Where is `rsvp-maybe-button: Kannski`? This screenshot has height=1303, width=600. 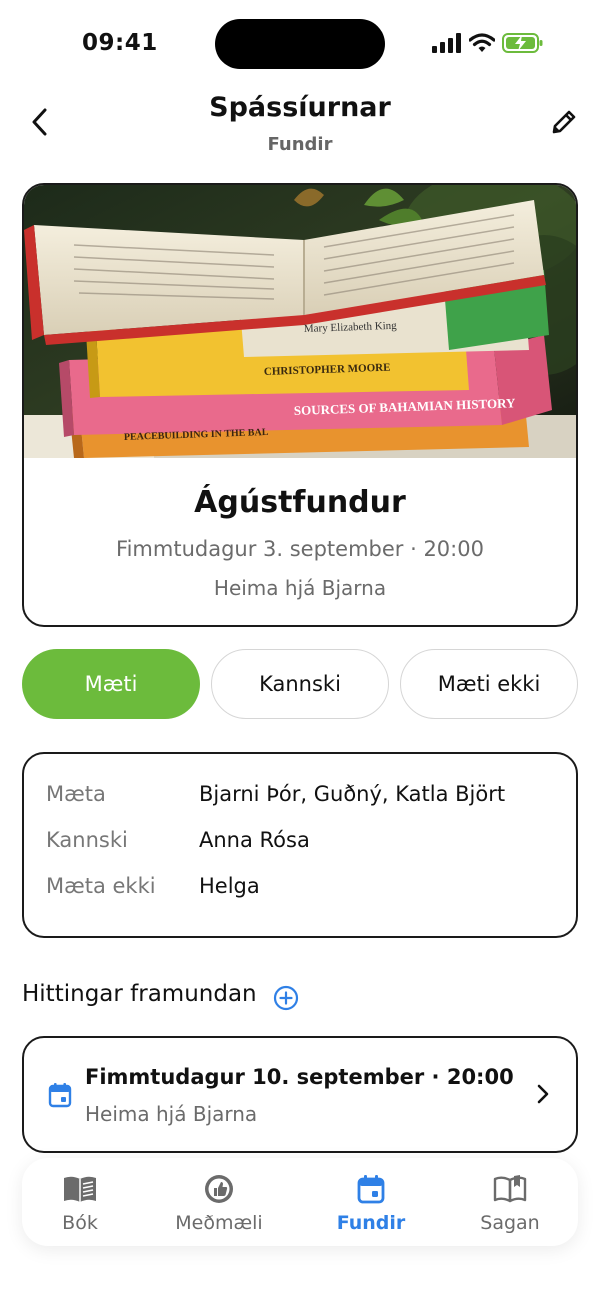 rsvp-maybe-button: Kannski is located at coordinates (300, 684).